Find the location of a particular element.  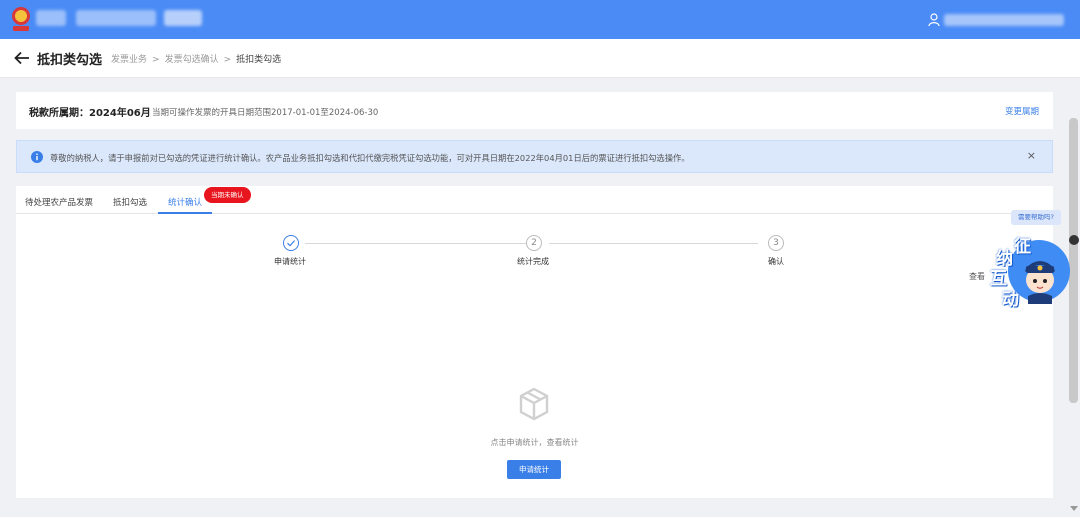

view-link: 查看 is located at coordinates (977, 276).